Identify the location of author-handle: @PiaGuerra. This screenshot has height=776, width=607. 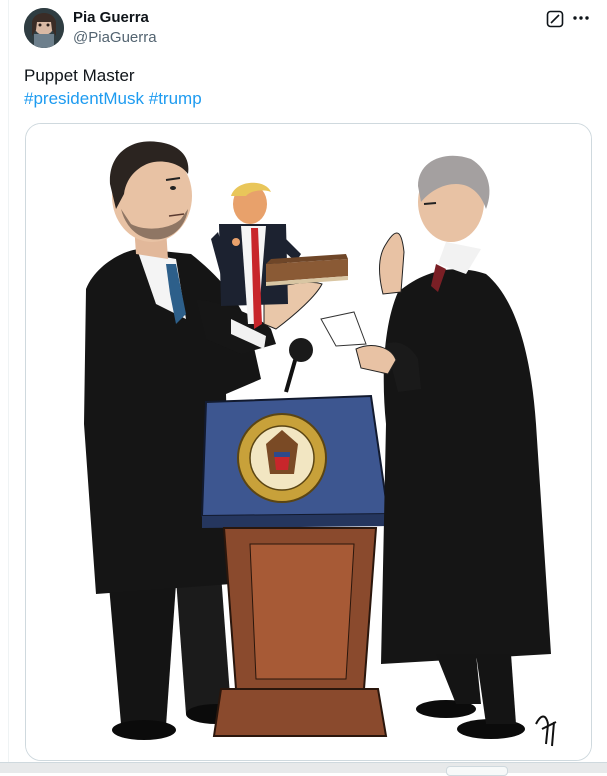
(115, 37).